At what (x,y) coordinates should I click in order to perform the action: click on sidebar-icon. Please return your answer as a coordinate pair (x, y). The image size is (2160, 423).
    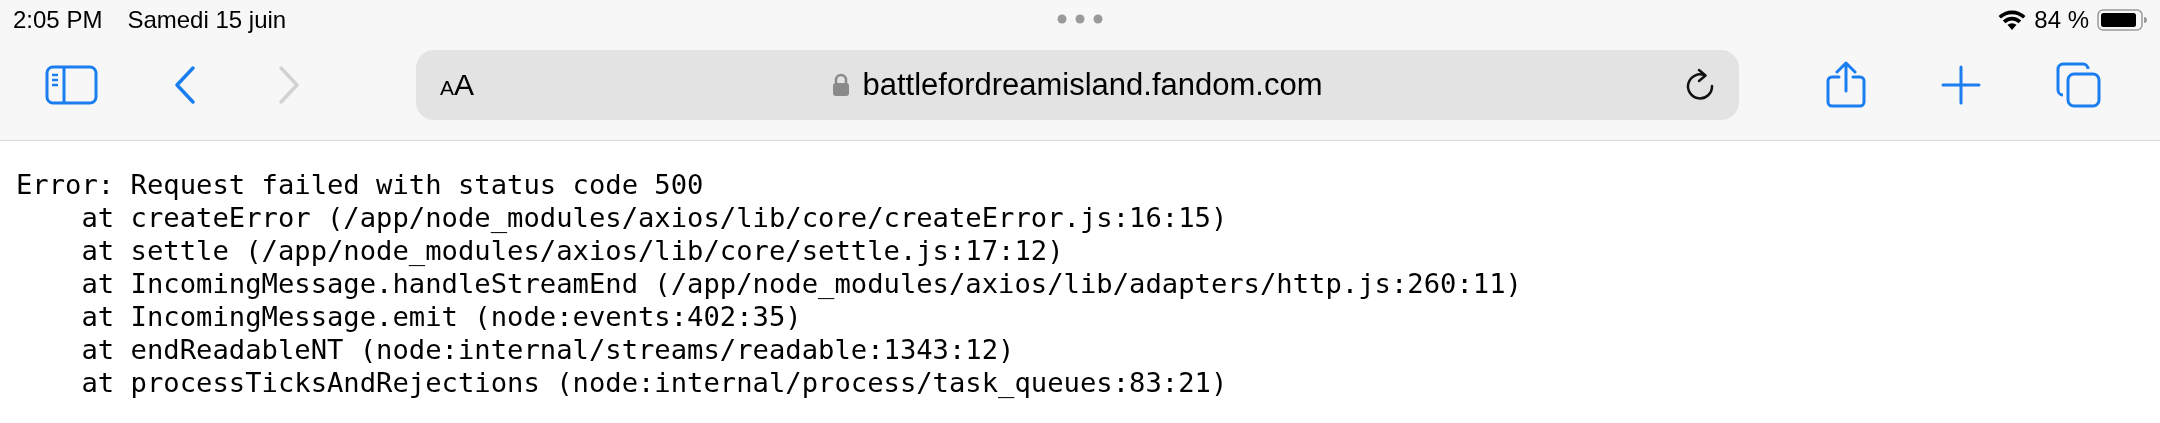
    Looking at the image, I should click on (71, 84).